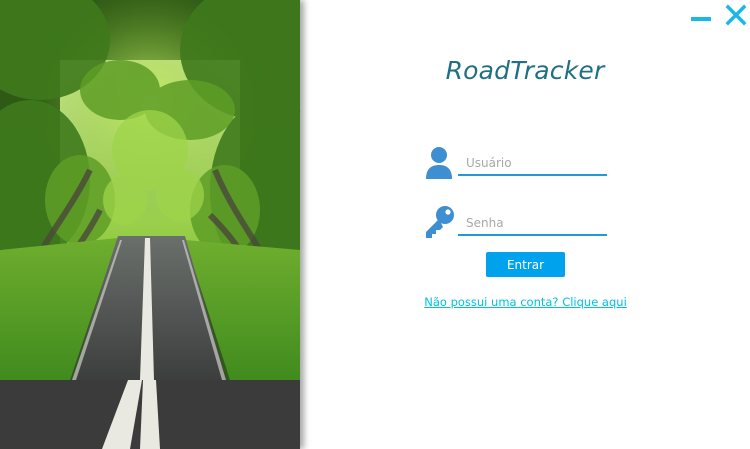 The width and height of the screenshot is (750, 449). I want to click on minimize-icon, so click(701, 19).